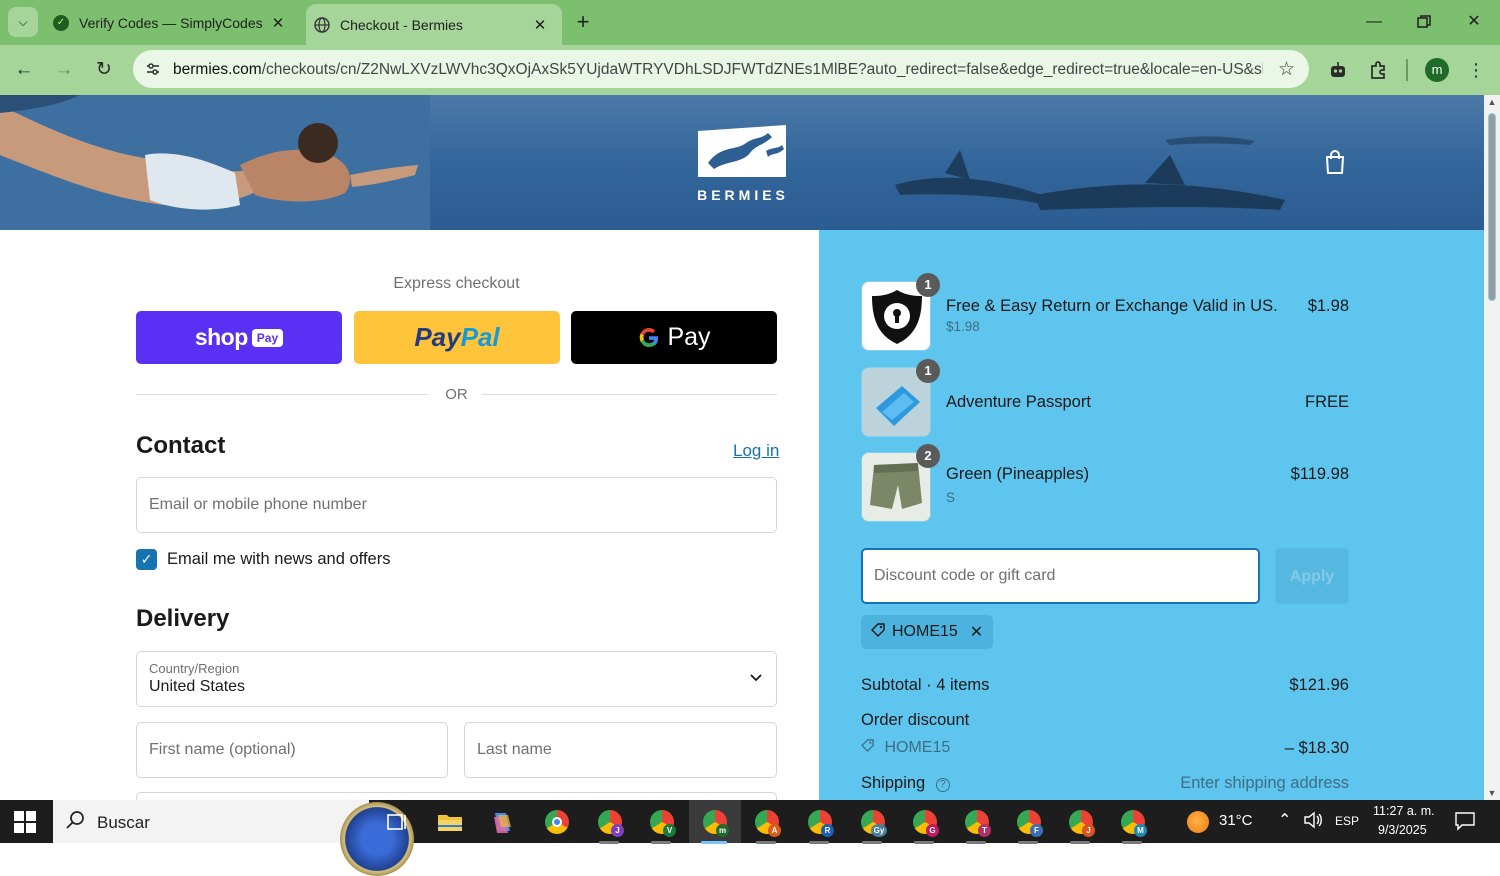 Image resolution: width=1500 pixels, height=876 pixels. I want to click on bermies-mermaid-logo-icon, so click(742, 151).